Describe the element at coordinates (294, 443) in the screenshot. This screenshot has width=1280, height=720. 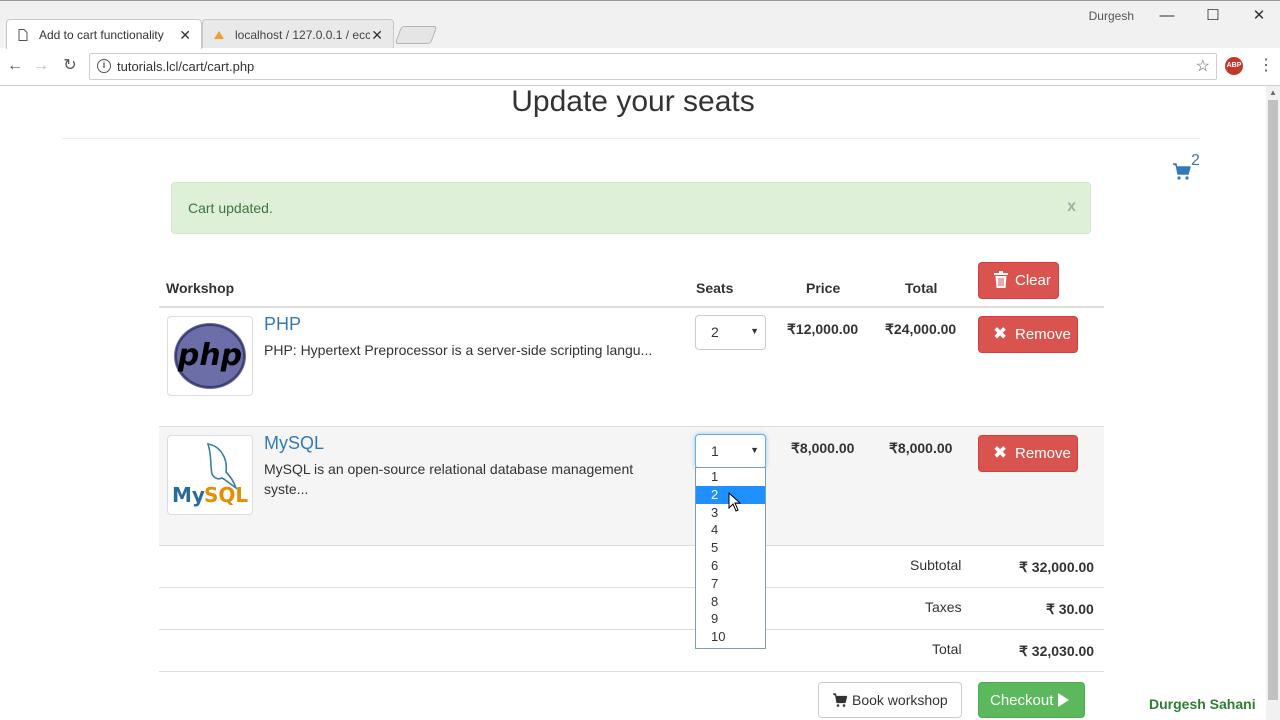
I see `workshop-title-mysql: MySQL` at that location.